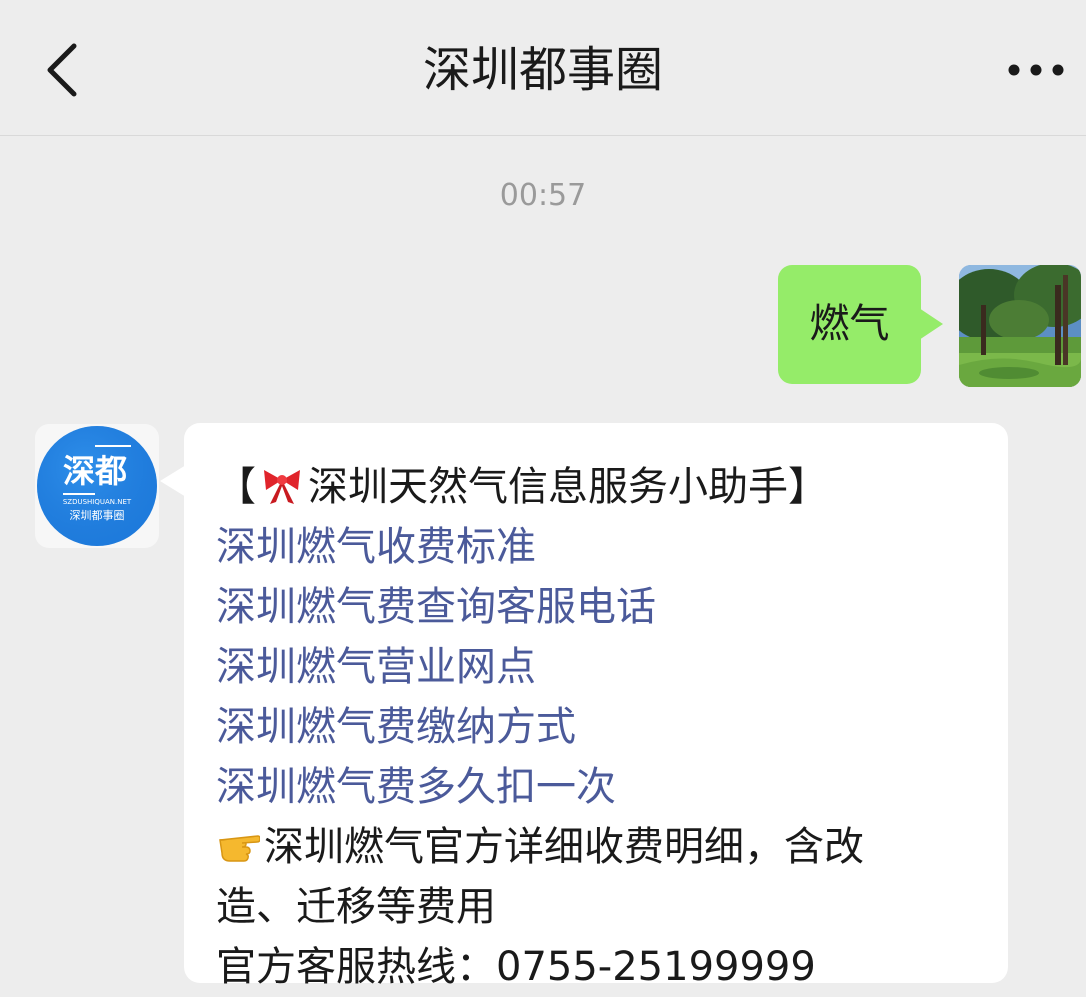  What do you see at coordinates (543, 195) in the screenshot?
I see `message-timestamp: 00:57` at bounding box center [543, 195].